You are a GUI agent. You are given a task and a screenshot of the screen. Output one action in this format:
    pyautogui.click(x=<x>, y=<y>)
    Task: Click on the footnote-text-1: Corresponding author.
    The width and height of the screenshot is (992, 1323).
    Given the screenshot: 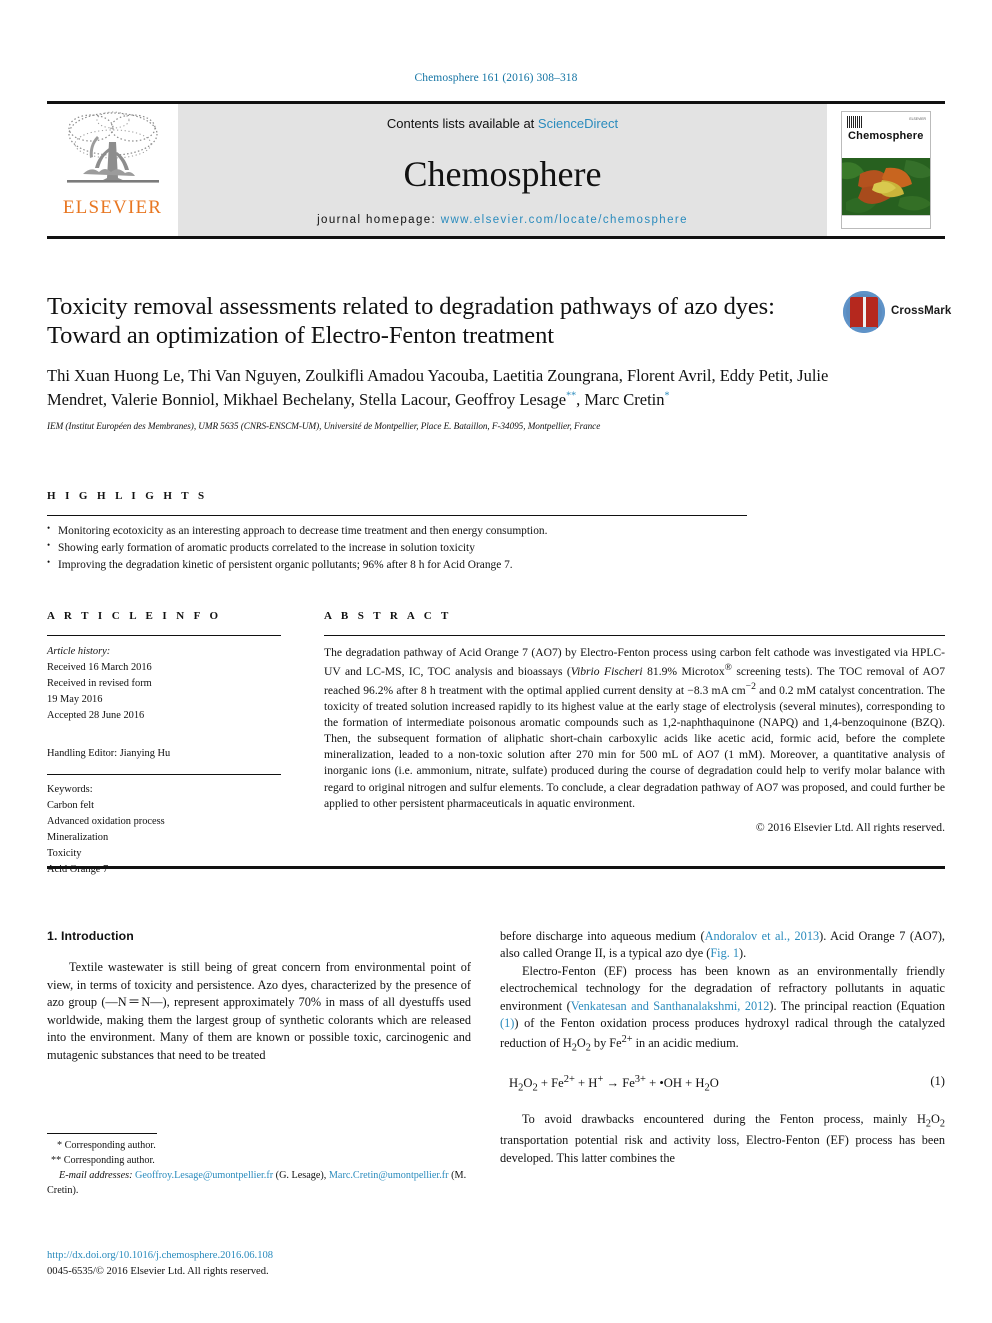 What is the action you would take?
    pyautogui.click(x=110, y=1145)
    